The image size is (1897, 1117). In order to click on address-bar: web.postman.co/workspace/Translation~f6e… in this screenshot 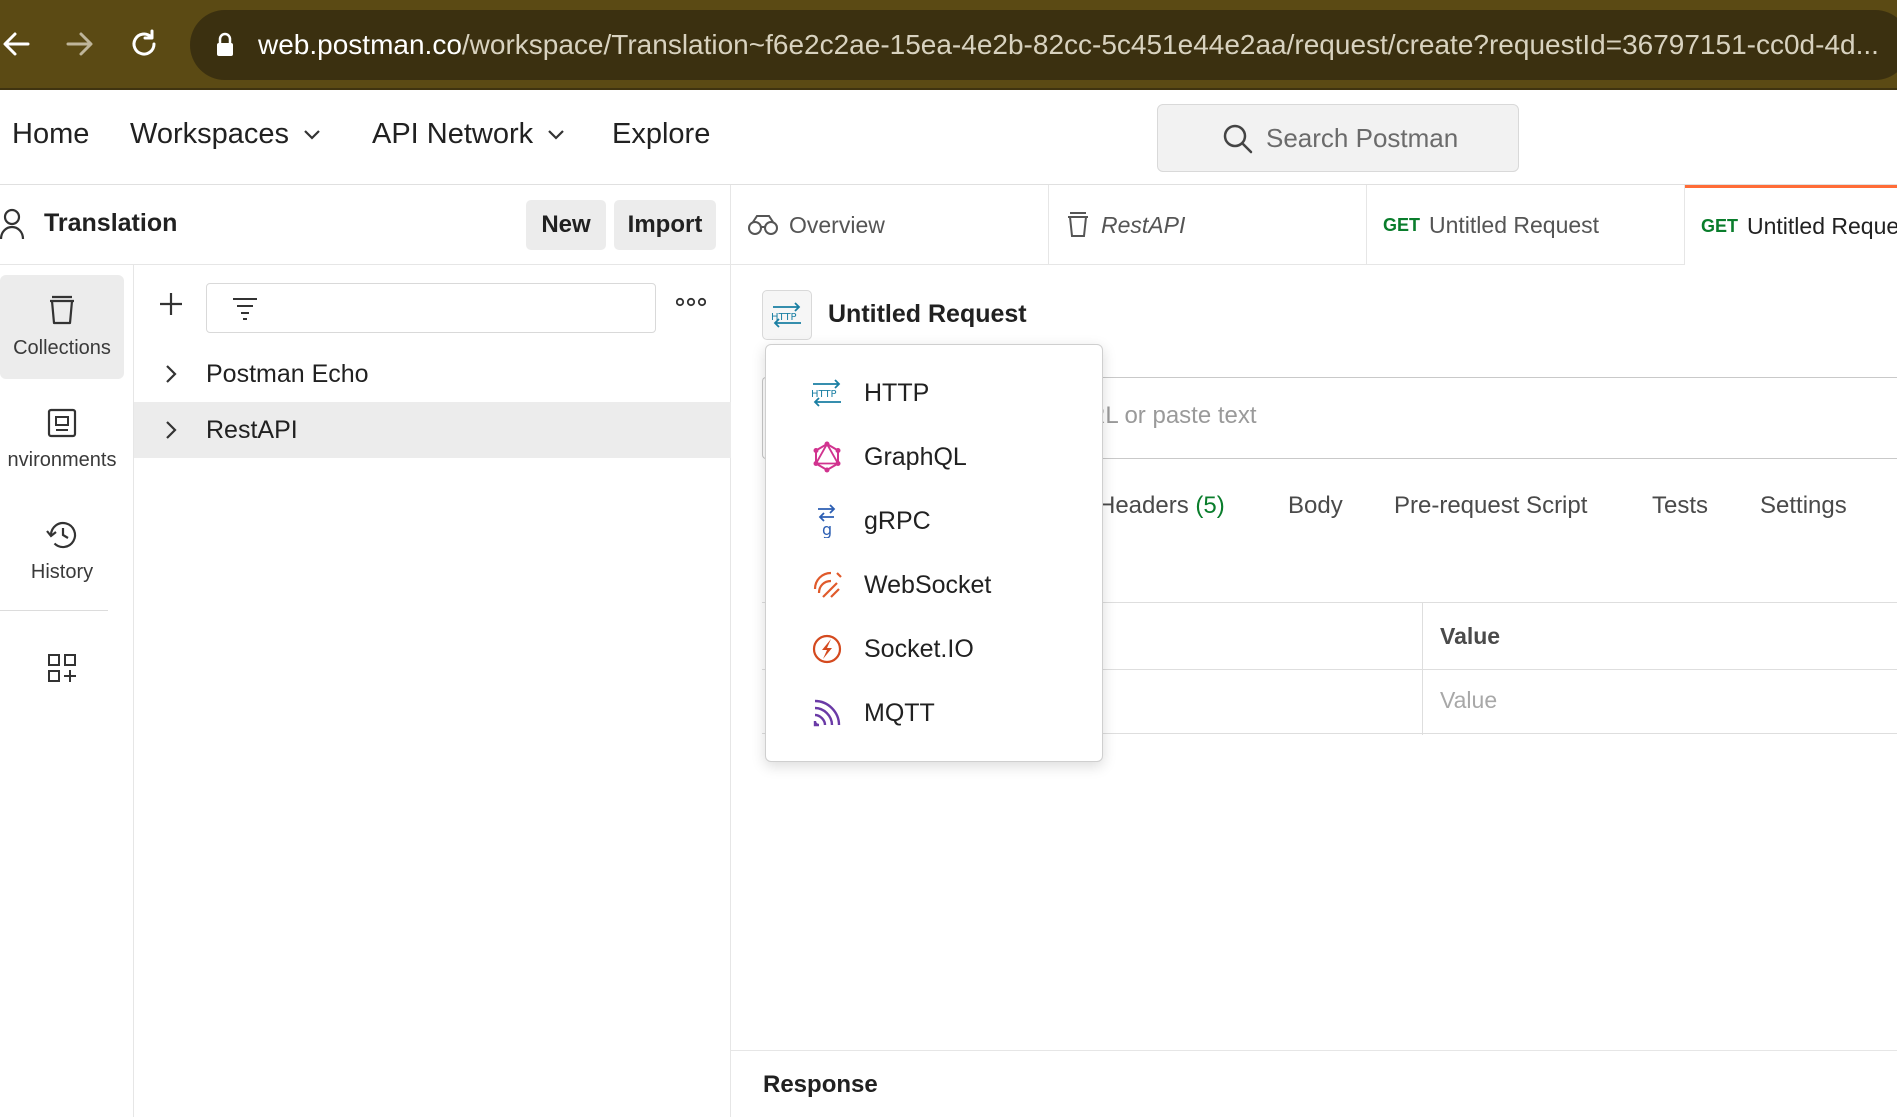, I will do `click(1043, 45)`.